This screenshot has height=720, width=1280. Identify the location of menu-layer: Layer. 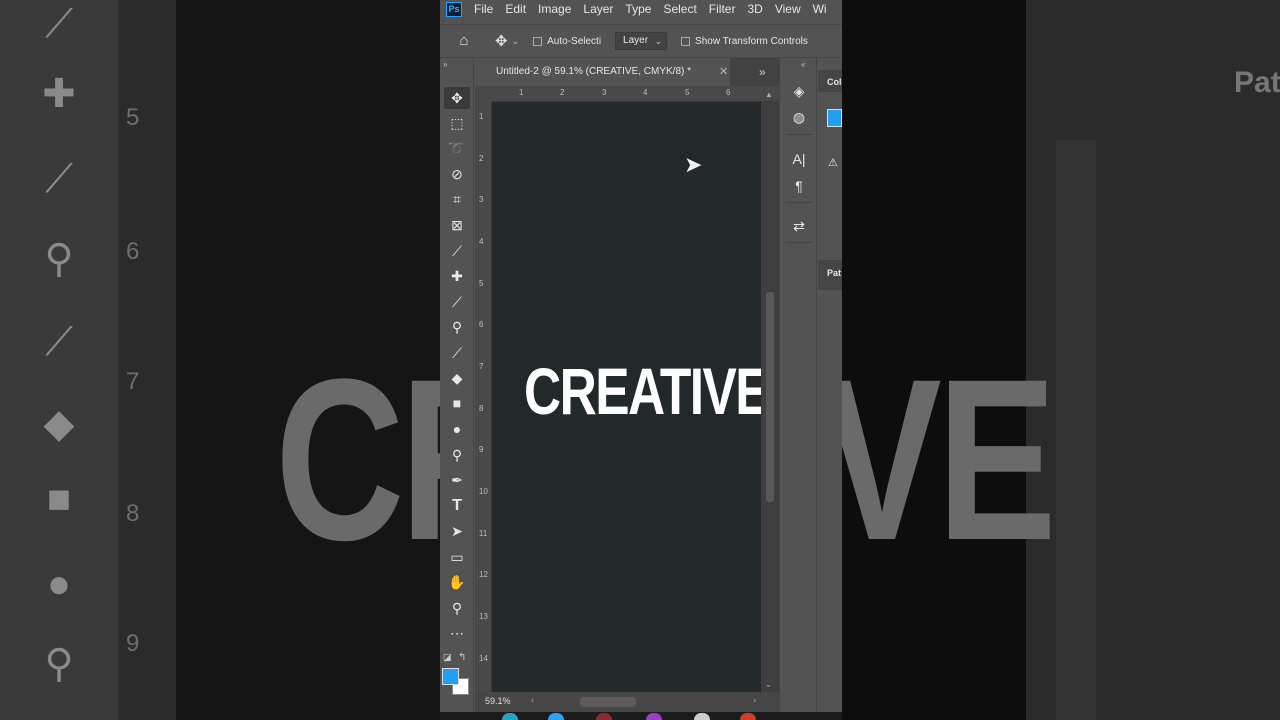
(598, 9).